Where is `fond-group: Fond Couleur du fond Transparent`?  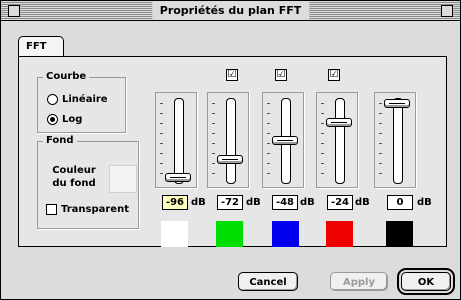 fond-group: Fond Couleur du fond Transparent is located at coordinates (88, 182).